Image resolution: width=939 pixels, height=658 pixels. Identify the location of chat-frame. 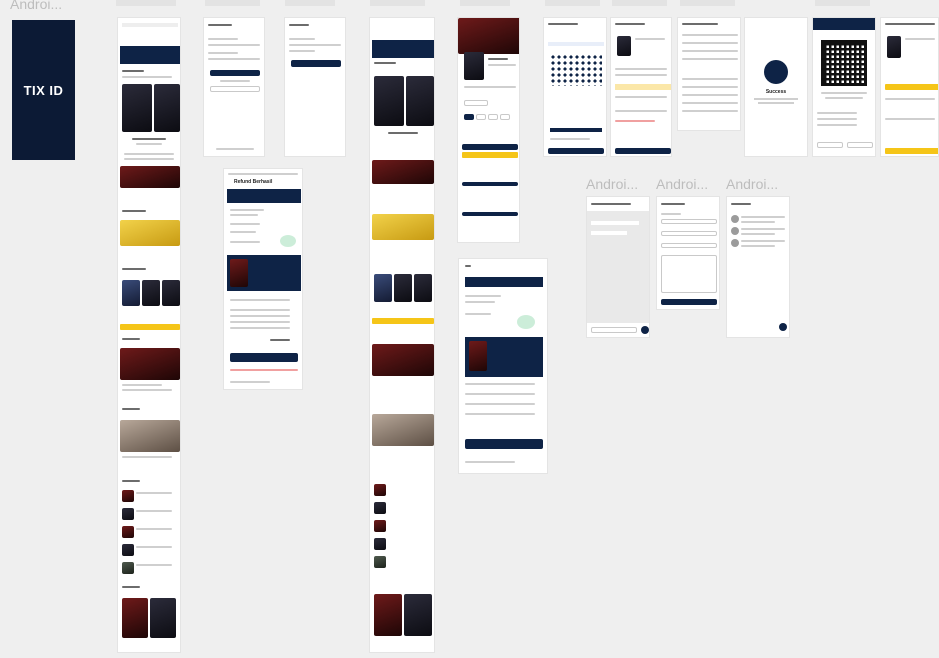
(618, 267).